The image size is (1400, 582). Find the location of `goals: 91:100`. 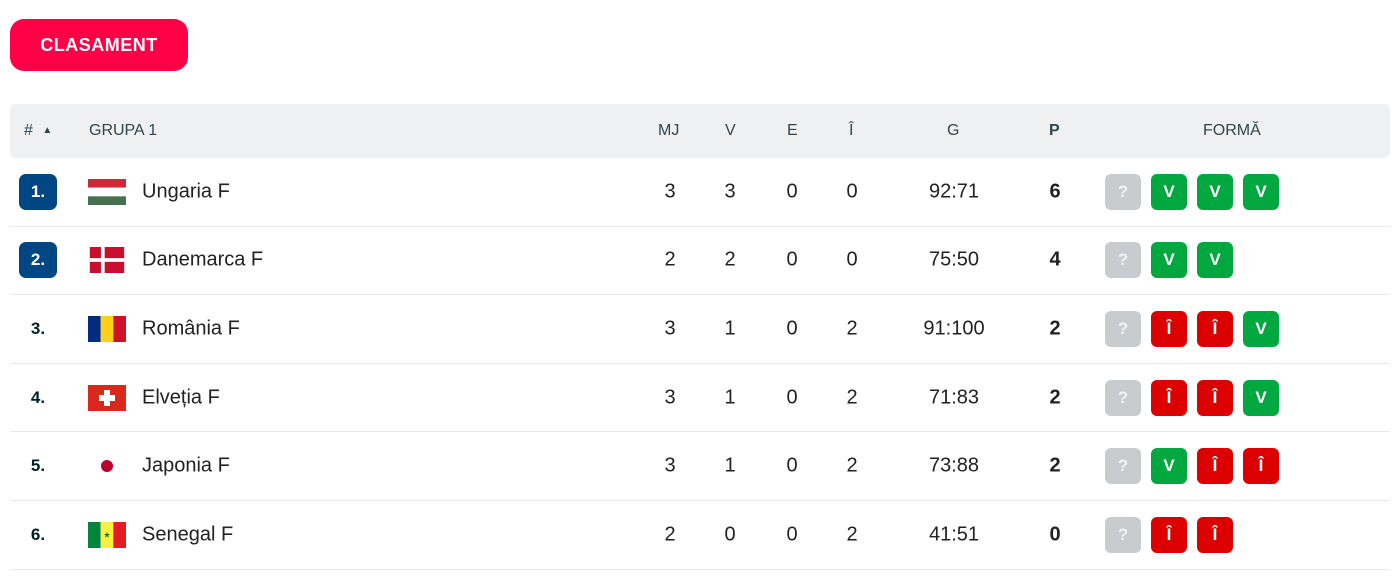

goals: 91:100 is located at coordinates (954, 328).